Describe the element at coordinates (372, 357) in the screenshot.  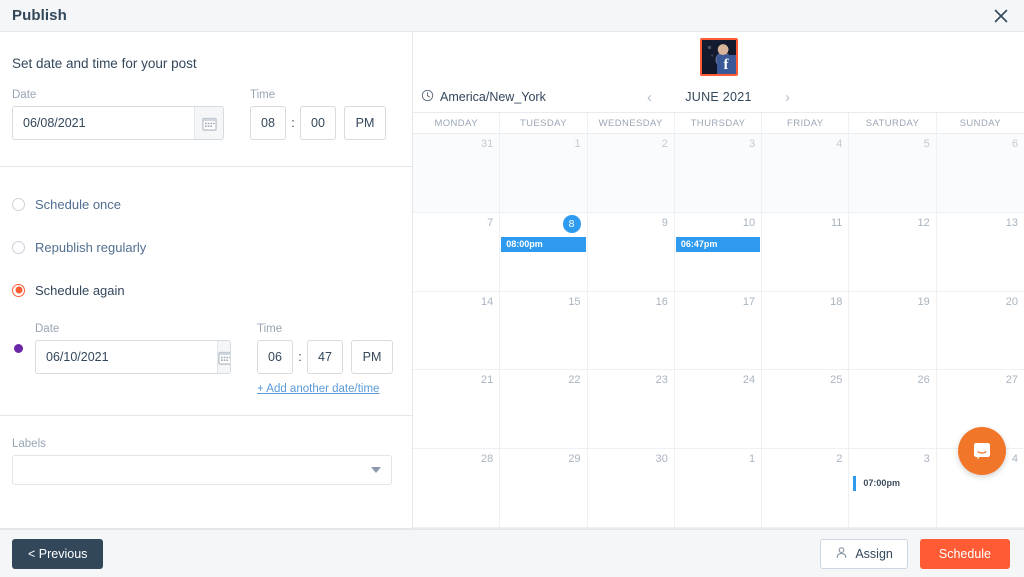
I see `secondary-meridiem-select: PM` at that location.